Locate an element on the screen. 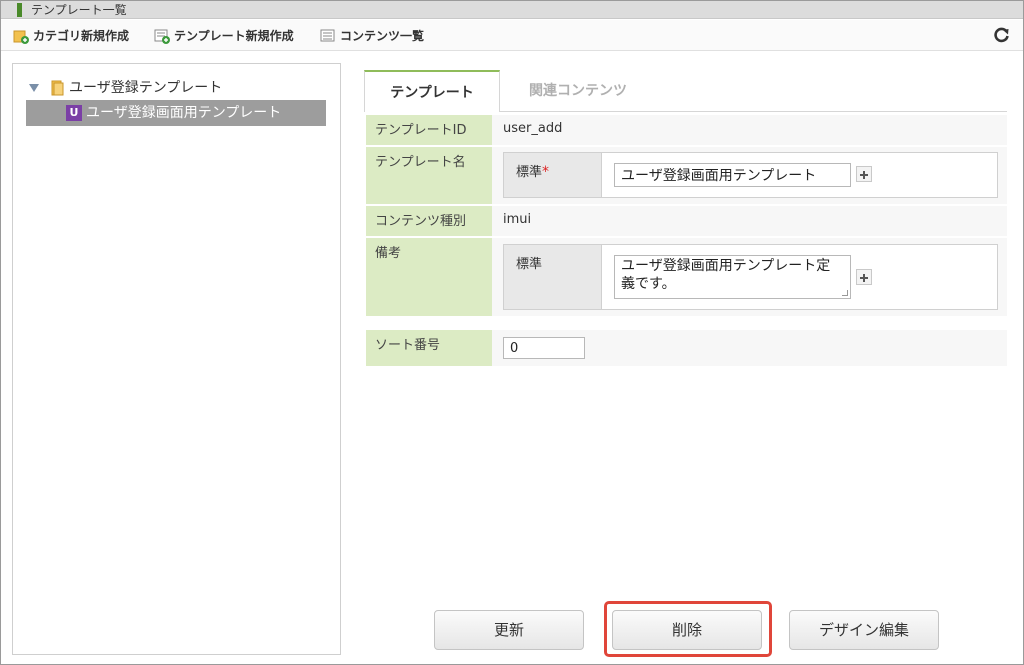 This screenshot has width=1024, height=665. category-add-icon is located at coordinates (21, 37).